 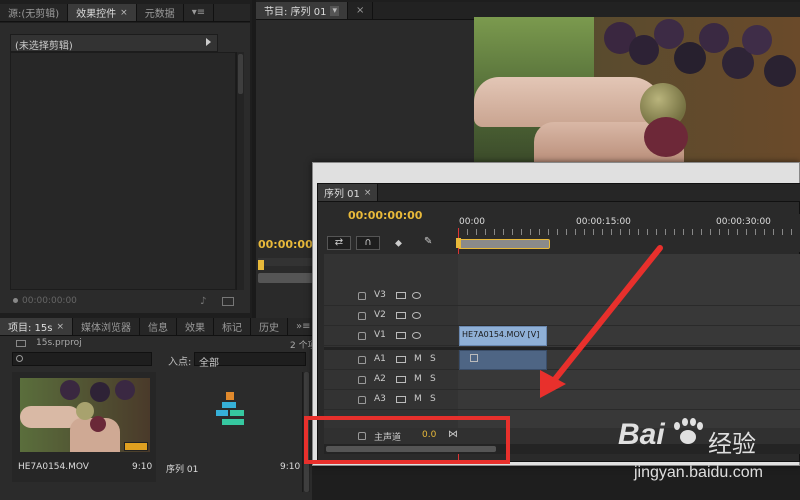 What do you see at coordinates (240, 171) in the screenshot?
I see `effect-controls-scrollbar` at bounding box center [240, 171].